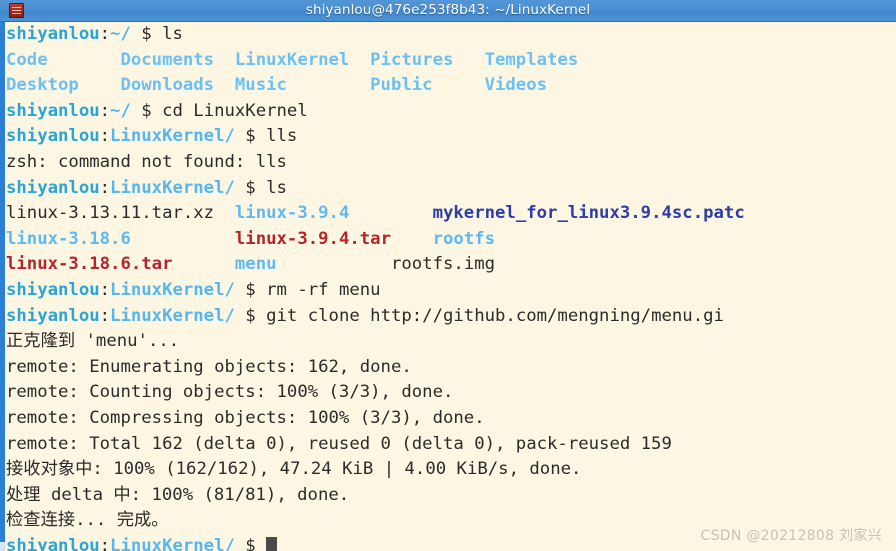  Describe the element at coordinates (272, 543) in the screenshot. I see `text-cursor` at that location.